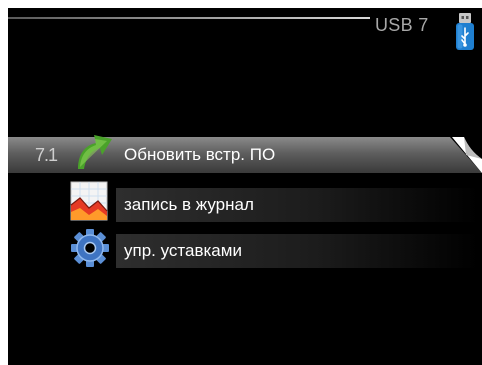 This screenshot has height=365, width=482. What do you see at coordinates (95, 152) in the screenshot?
I see `update-arrow-icon` at bounding box center [95, 152].